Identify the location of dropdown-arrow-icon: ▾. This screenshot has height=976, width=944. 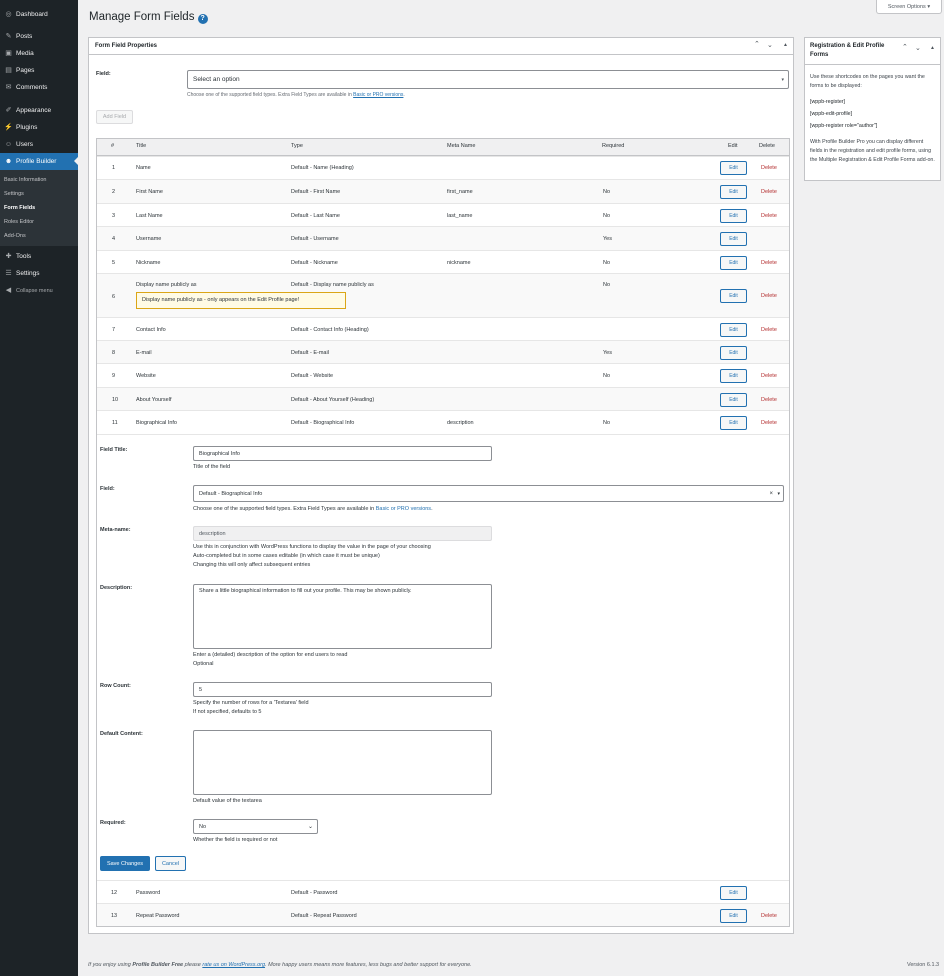
(778, 493).